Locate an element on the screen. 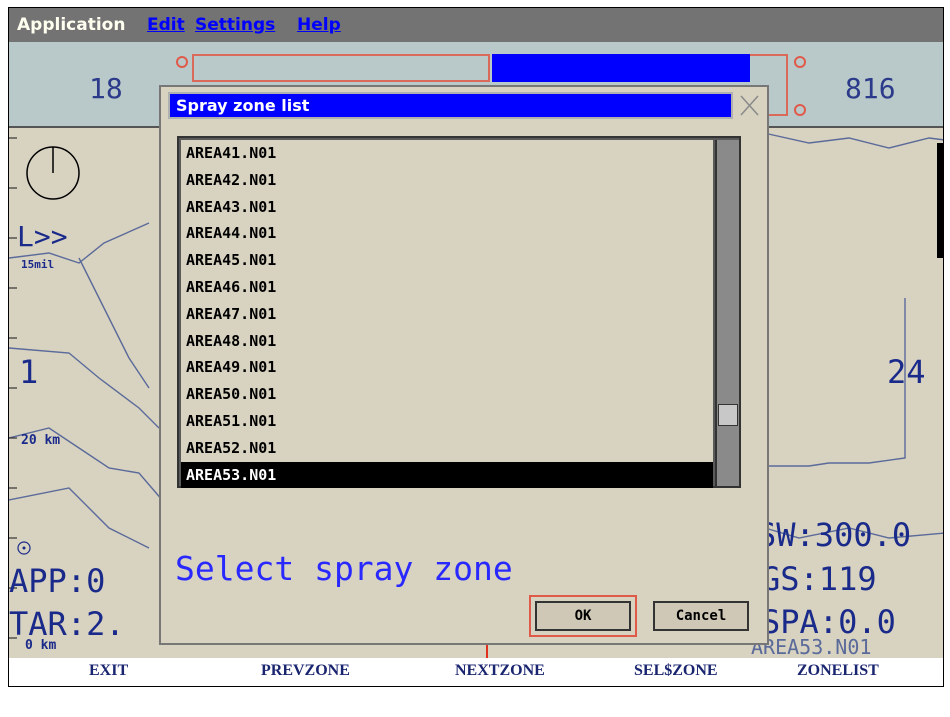 This screenshot has height=717, width=950. scale-label-top: 15mil is located at coordinates (38, 264).